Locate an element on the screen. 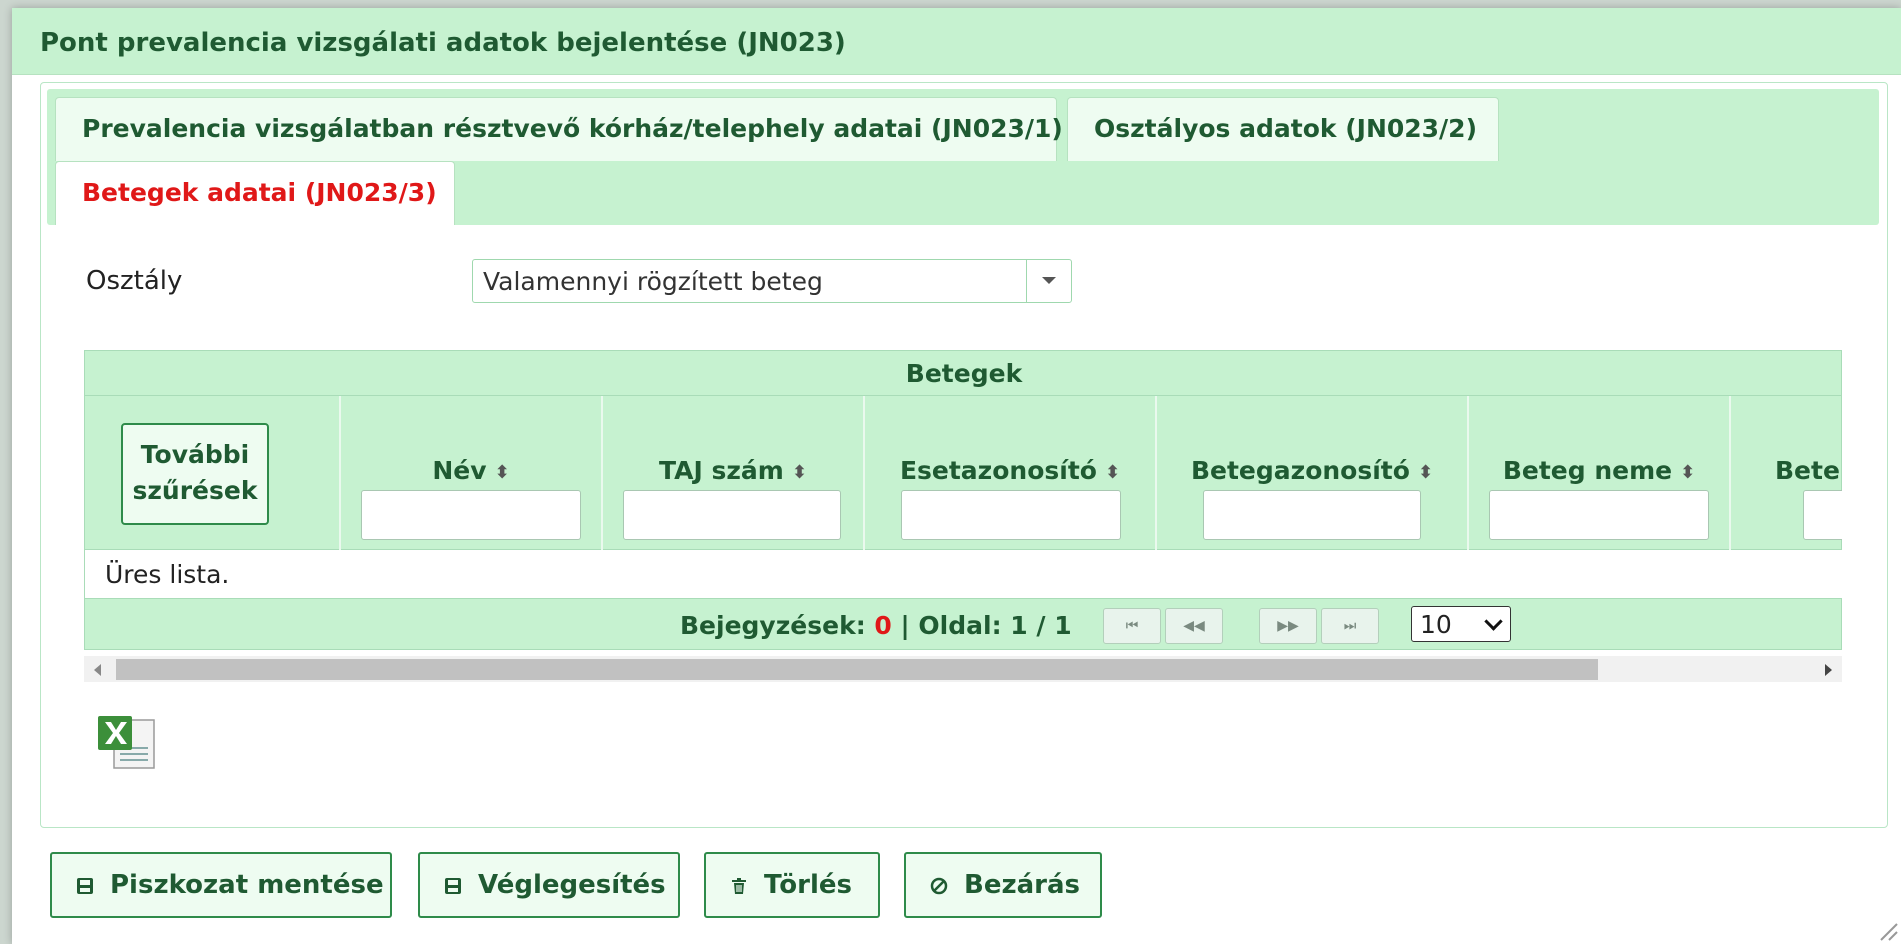 The width and height of the screenshot is (1901, 944). next-page-button: ▶▶ is located at coordinates (1288, 626).